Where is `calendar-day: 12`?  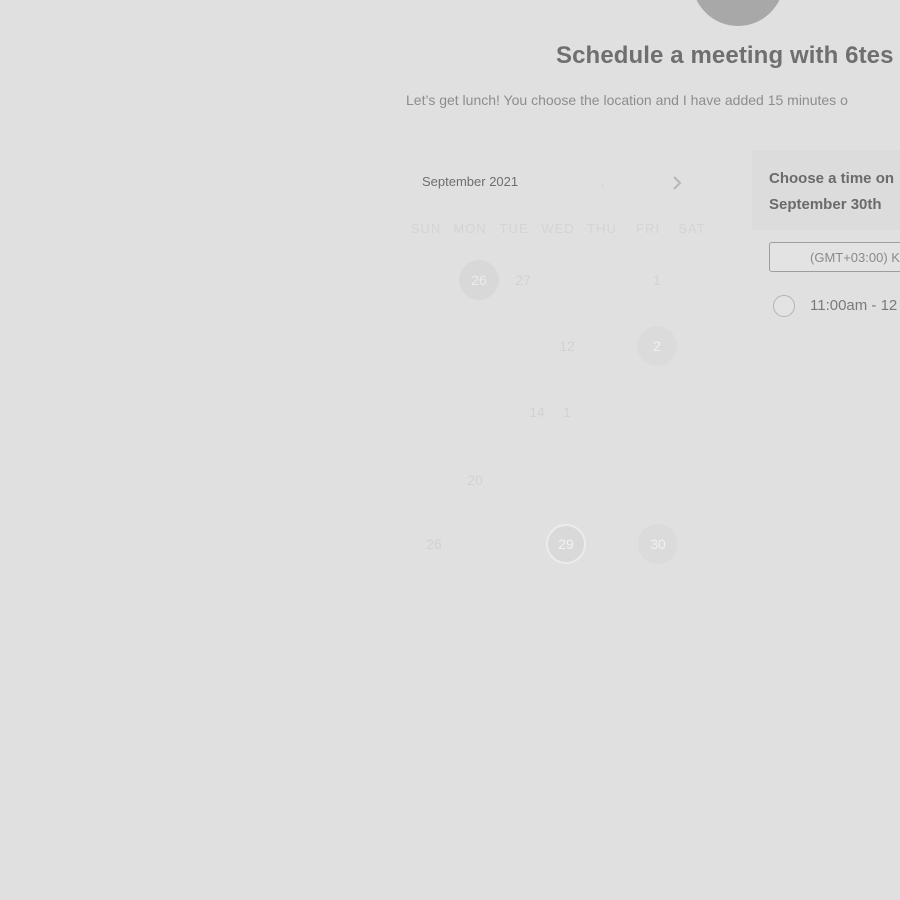 calendar-day: 12 is located at coordinates (567, 346).